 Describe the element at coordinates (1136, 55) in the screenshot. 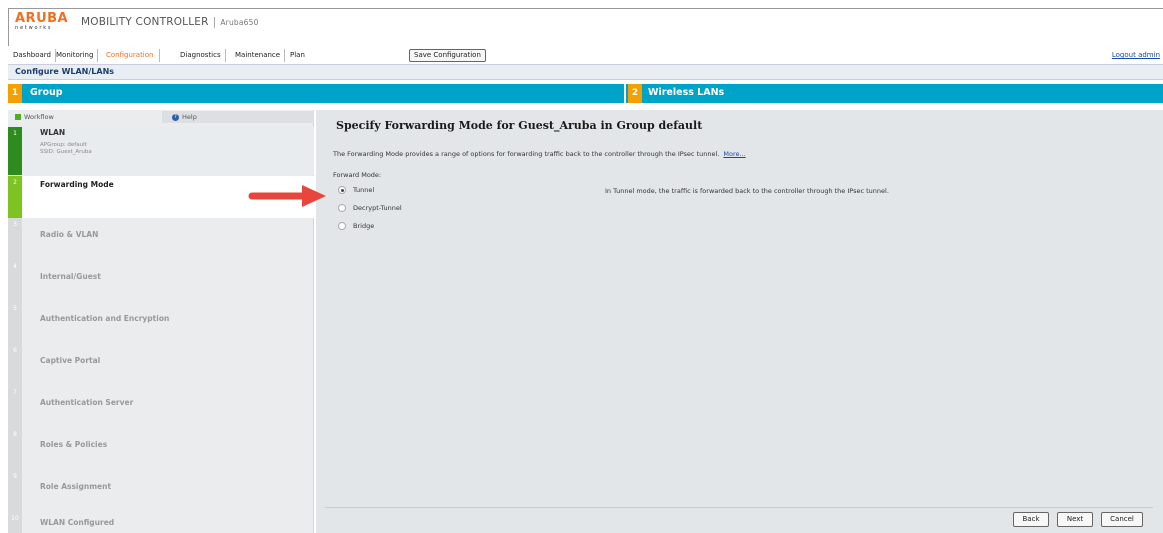

I see `logout-link: Logout admin` at that location.